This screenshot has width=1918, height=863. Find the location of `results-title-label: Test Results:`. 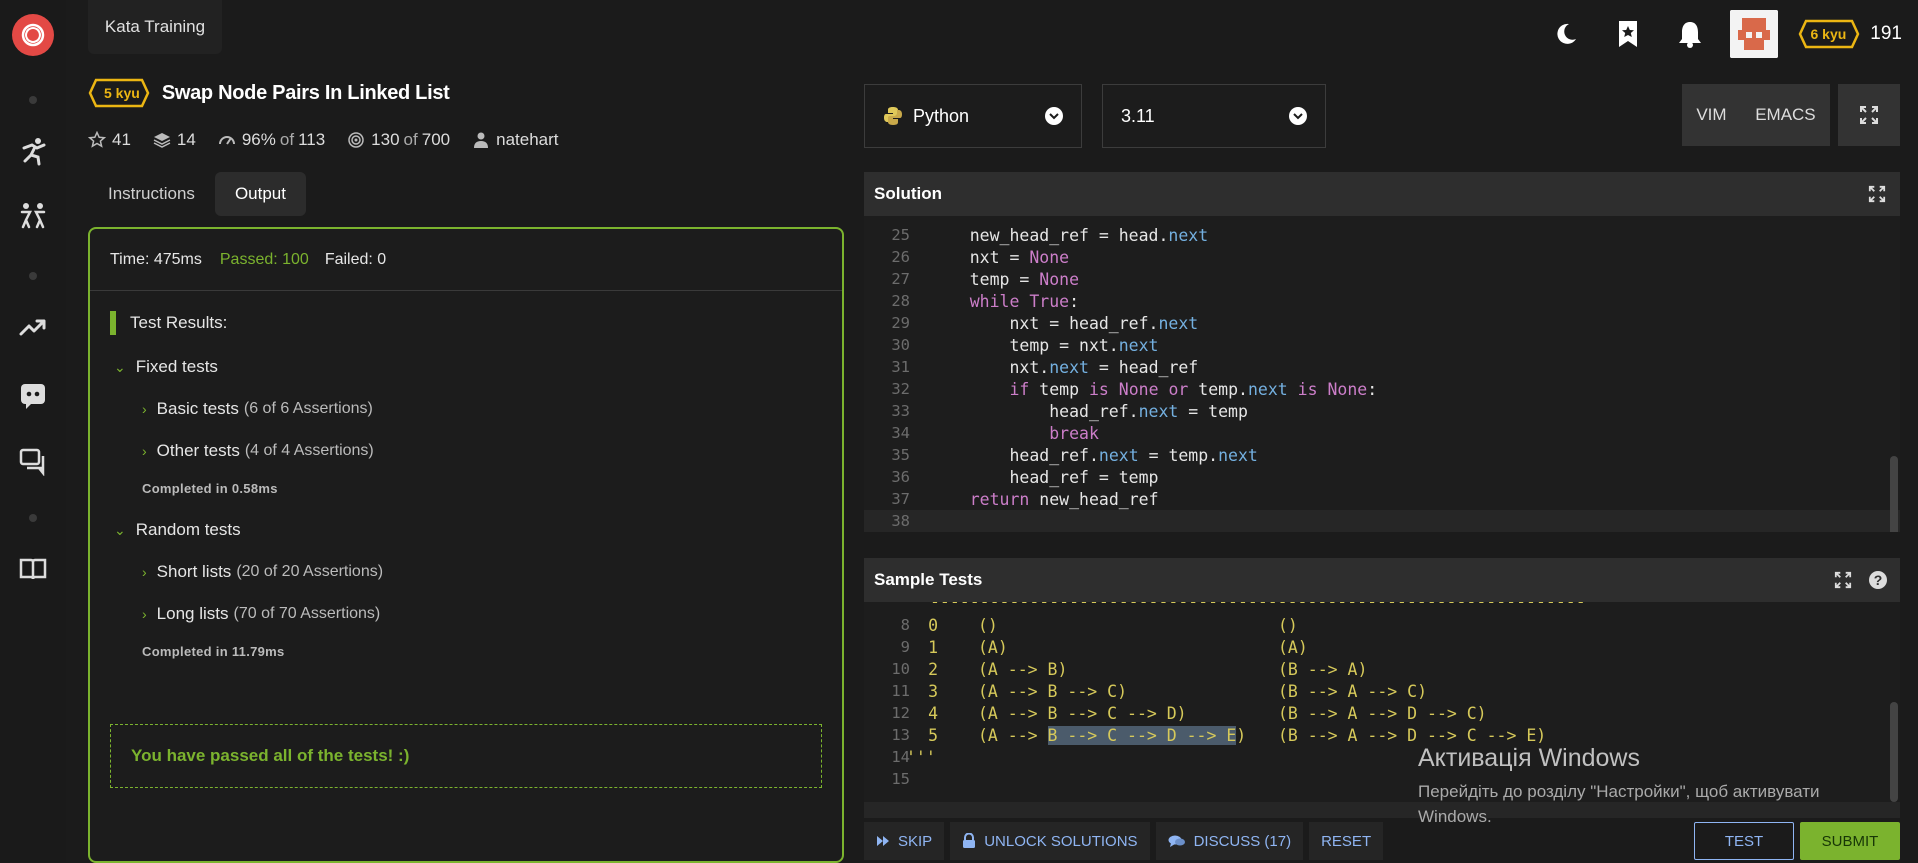

results-title-label: Test Results: is located at coordinates (179, 322).